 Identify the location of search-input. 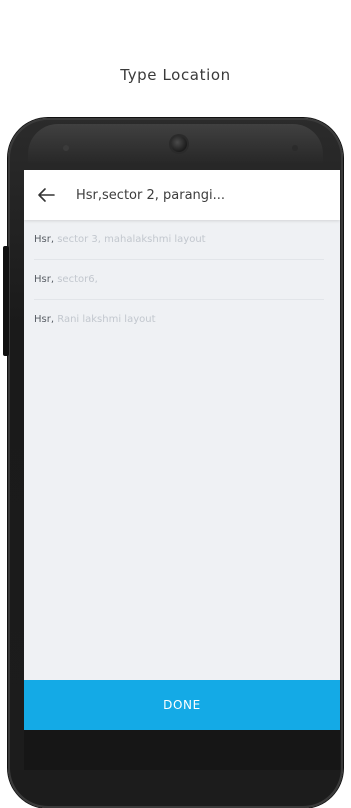
(186, 195).